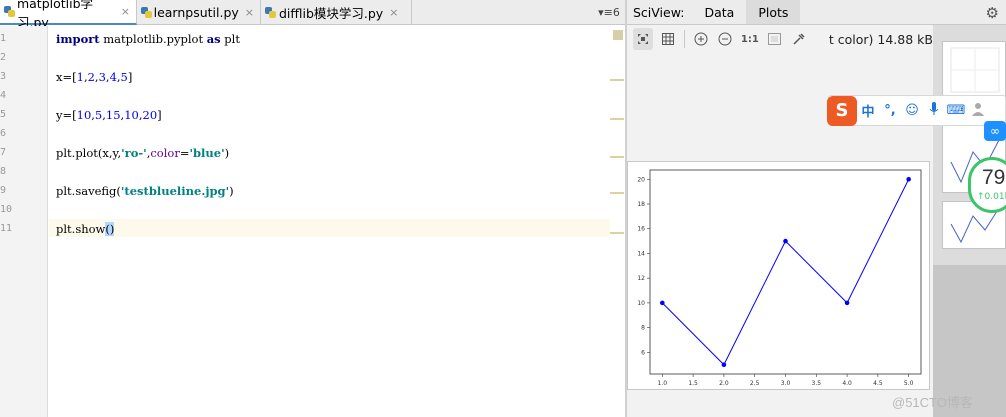 The width and height of the screenshot is (1006, 417). Describe the element at coordinates (3, 190) in the screenshot. I see `line-number: 9` at that location.